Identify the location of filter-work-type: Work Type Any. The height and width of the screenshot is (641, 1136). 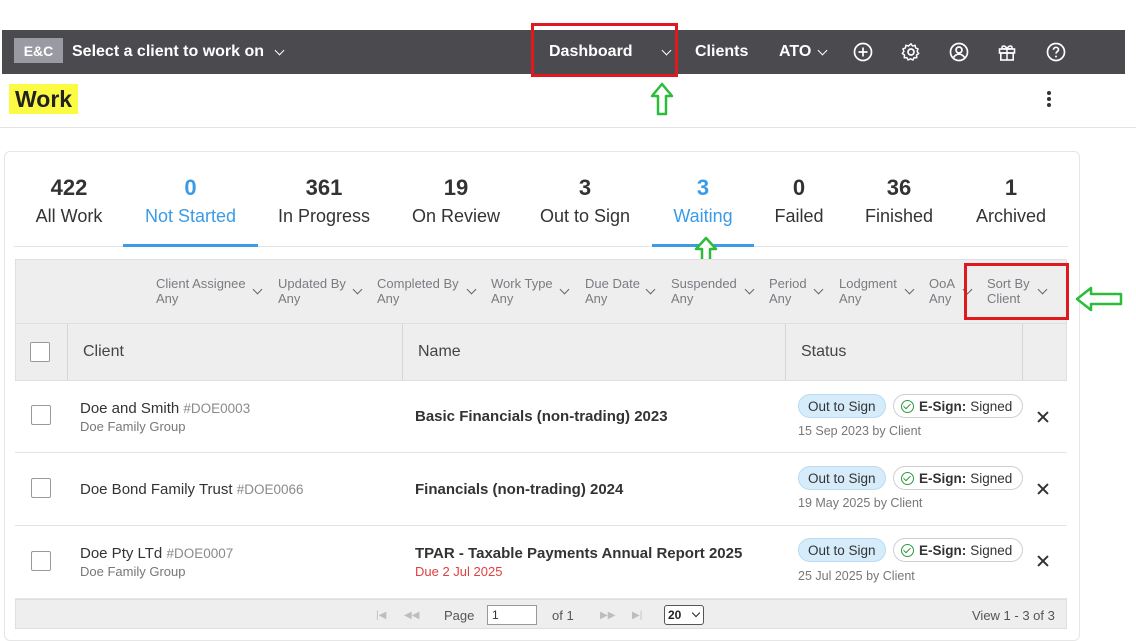
(533, 291).